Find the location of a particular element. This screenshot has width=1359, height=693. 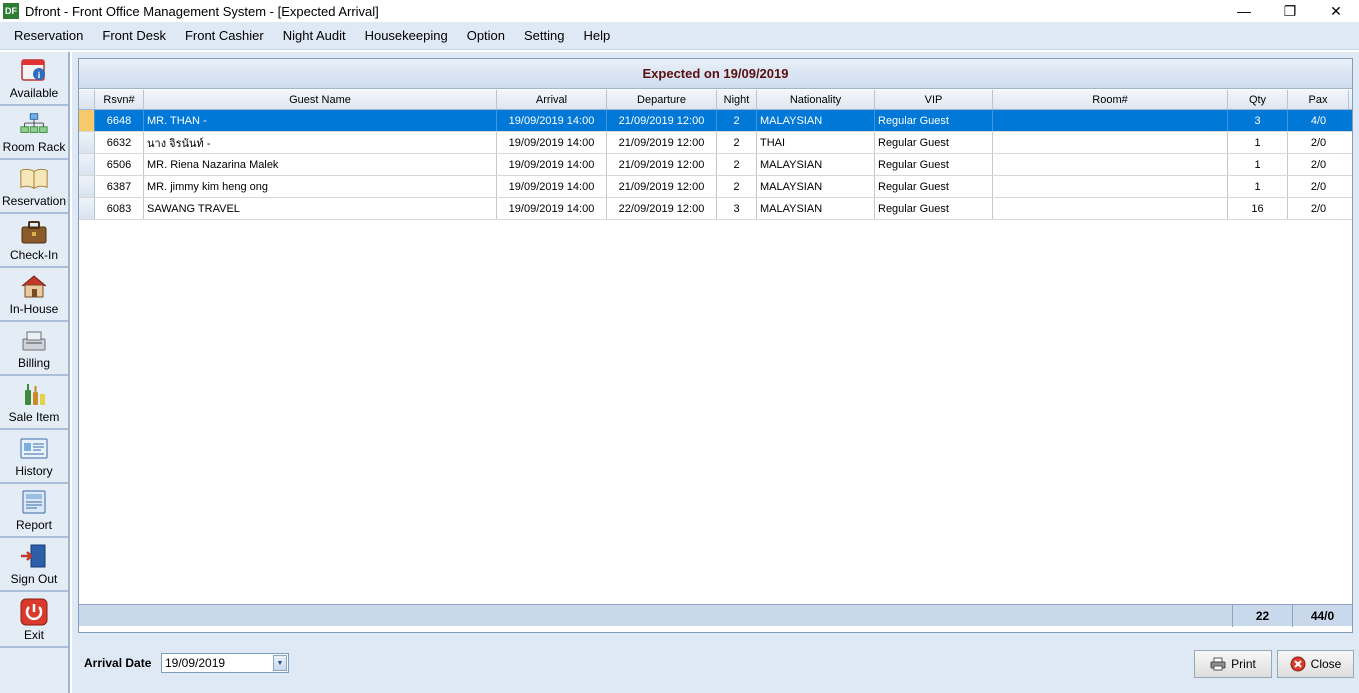

sidebar-item-in-house: In-House is located at coordinates (34, 295).